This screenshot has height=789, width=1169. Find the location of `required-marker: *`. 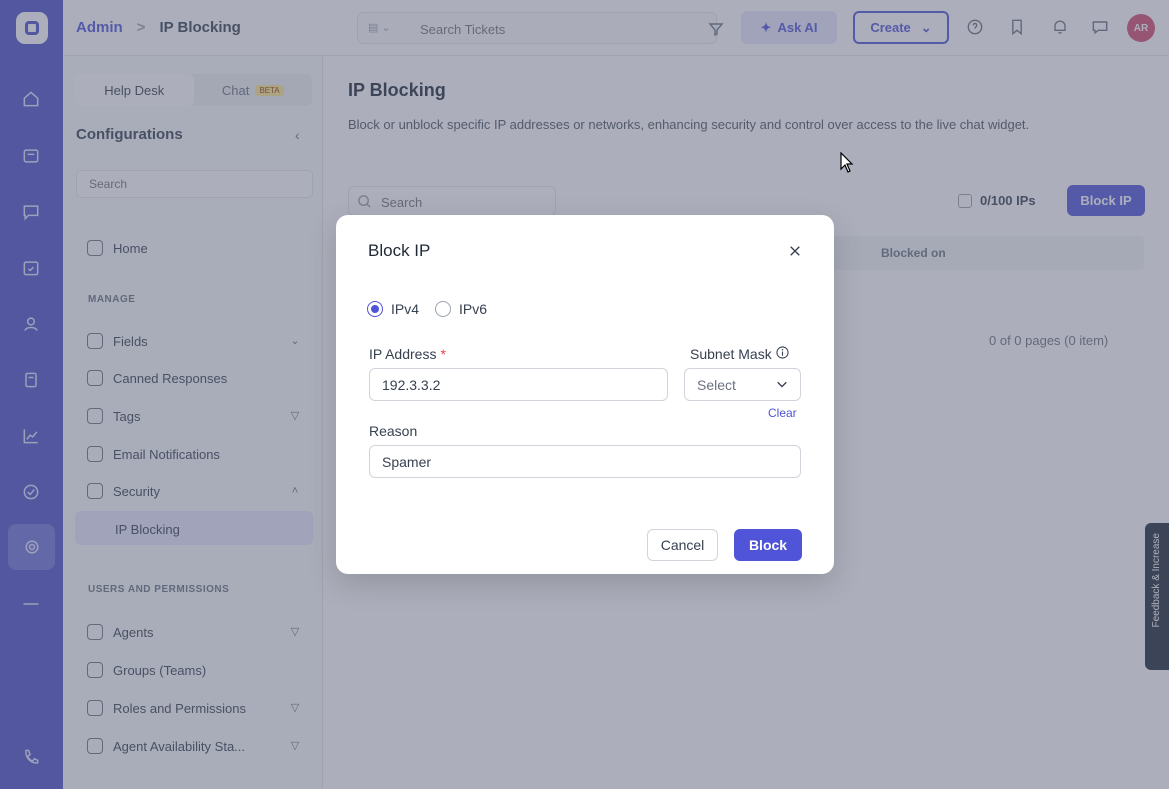

required-marker: * is located at coordinates (443, 354).